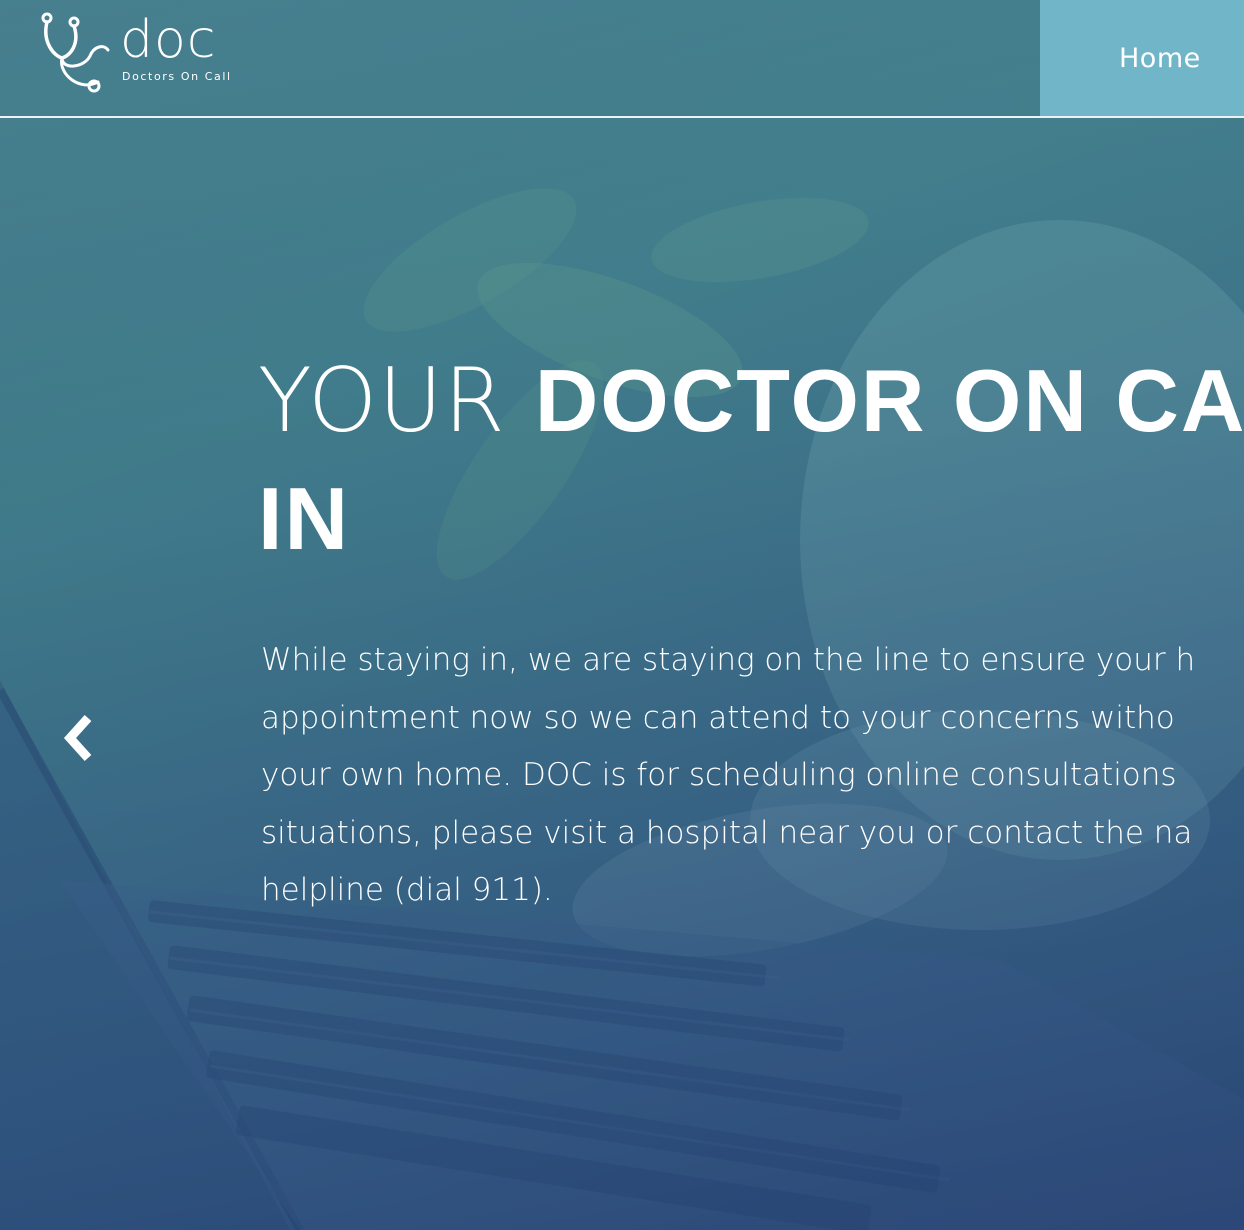 The width and height of the screenshot is (1244, 1230). I want to click on hero-title-bold: DOCTOR ON CA, so click(889, 400).